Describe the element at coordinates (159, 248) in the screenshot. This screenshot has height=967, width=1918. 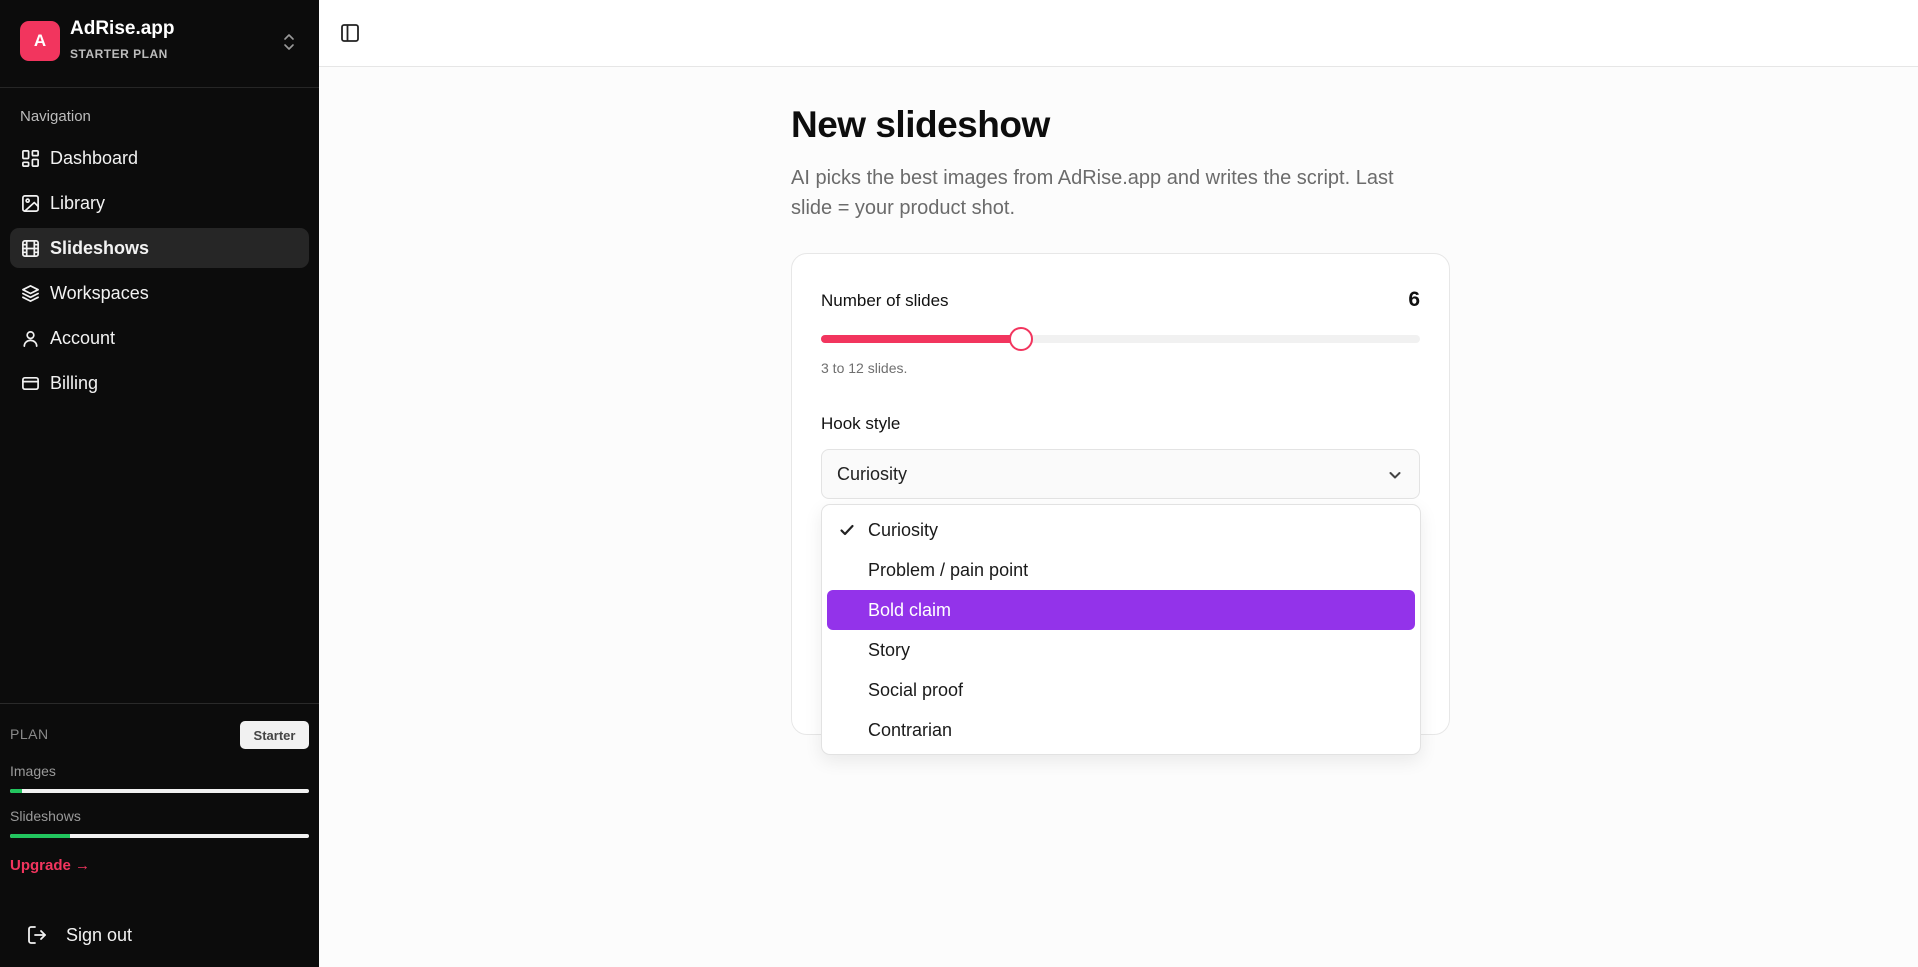
I see `sidebar-item-slideshows: Slideshows` at that location.